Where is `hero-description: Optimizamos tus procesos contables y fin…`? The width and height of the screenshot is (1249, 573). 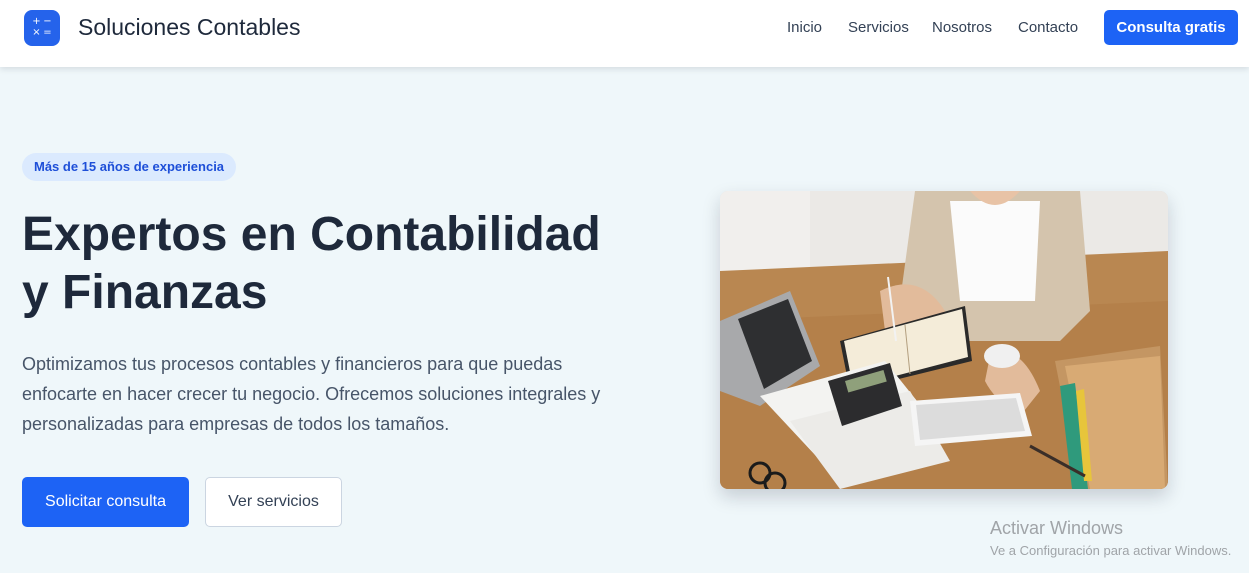
hero-description: Optimizamos tus procesos contables y fin… is located at coordinates (311, 394).